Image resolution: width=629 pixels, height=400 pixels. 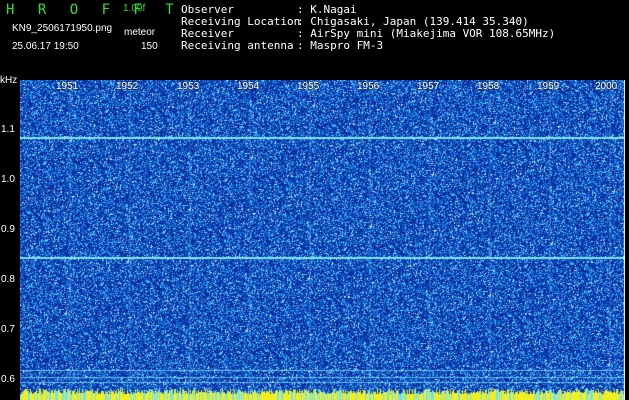 I want to click on y-tick-label: 0.7, so click(x=8, y=329).